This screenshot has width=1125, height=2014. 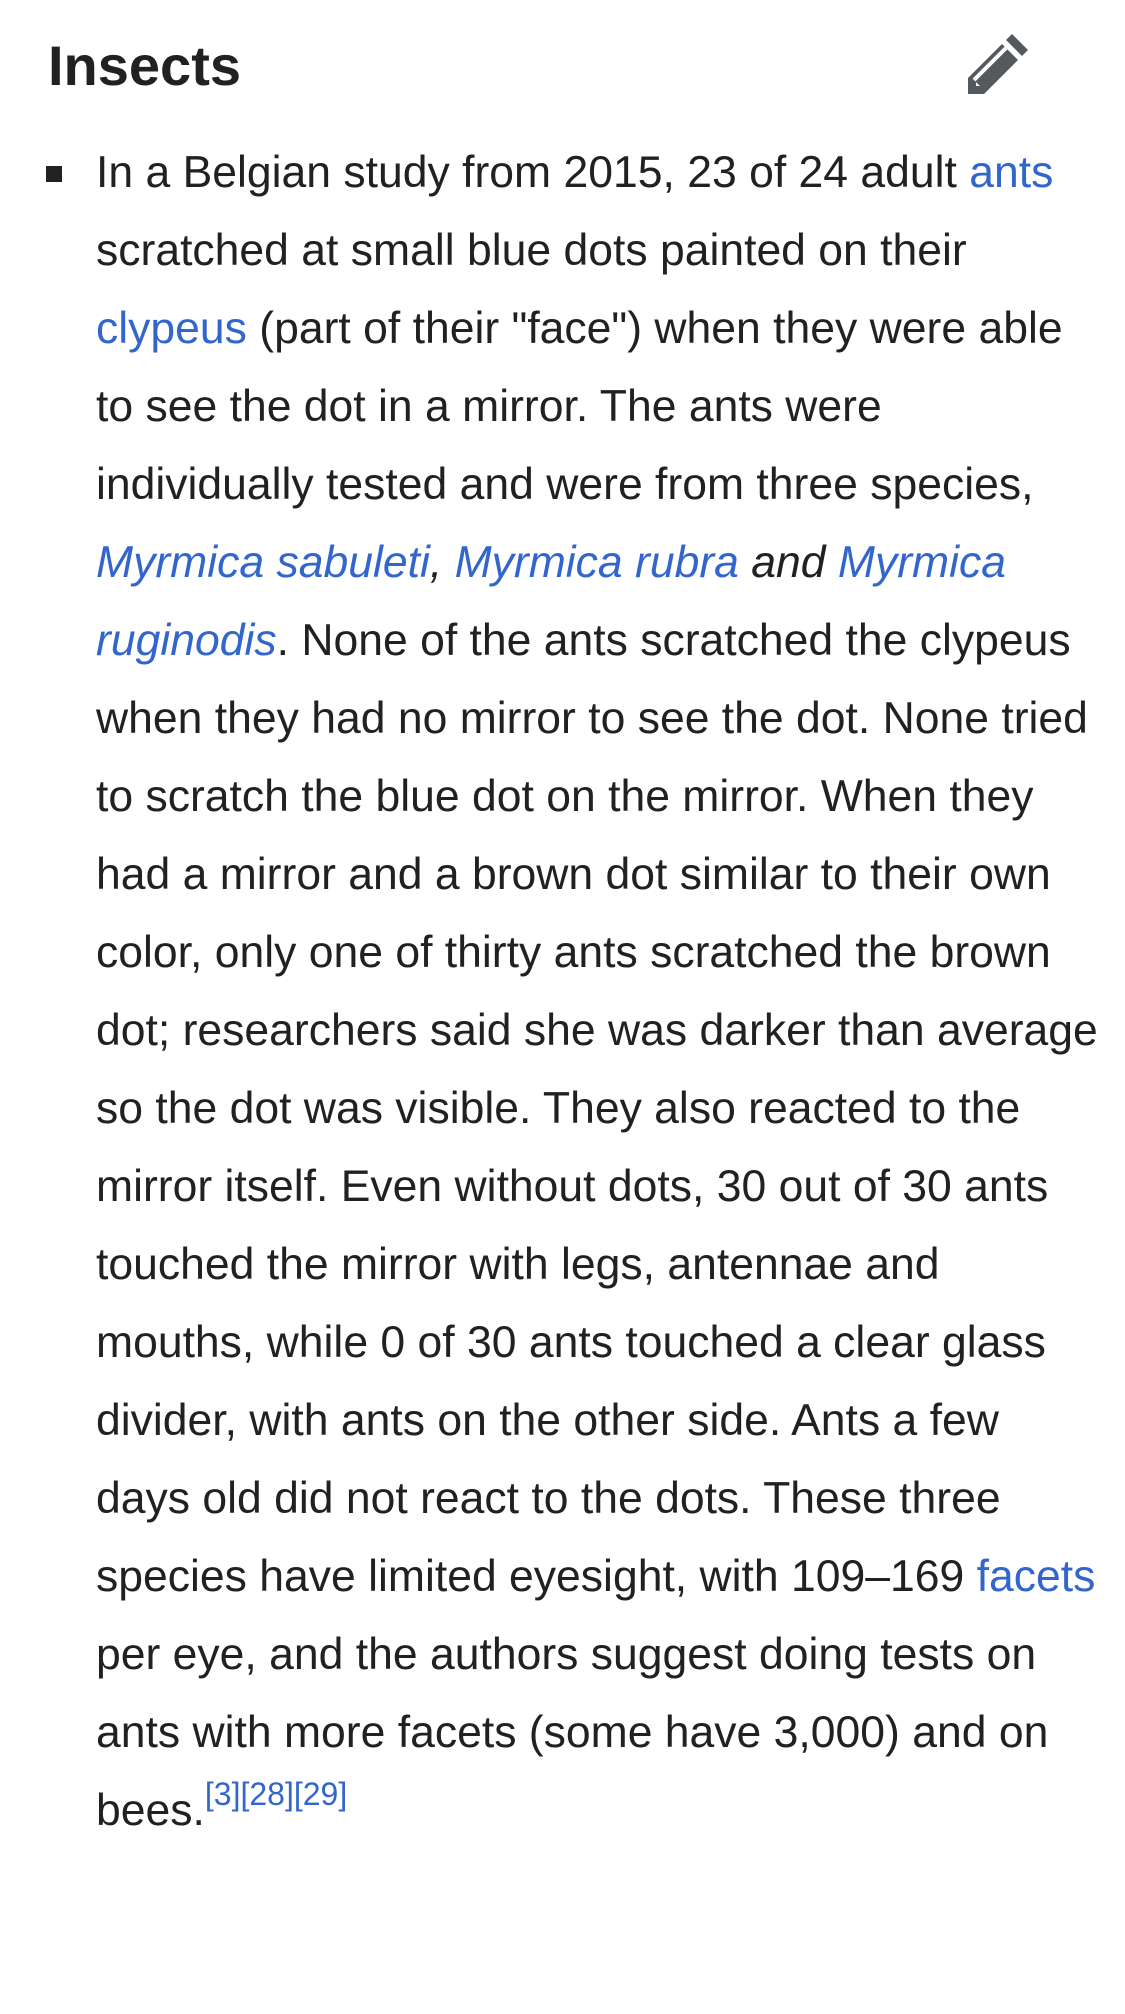 What do you see at coordinates (171, 328) in the screenshot?
I see `link-clypeus: clypeus` at bounding box center [171, 328].